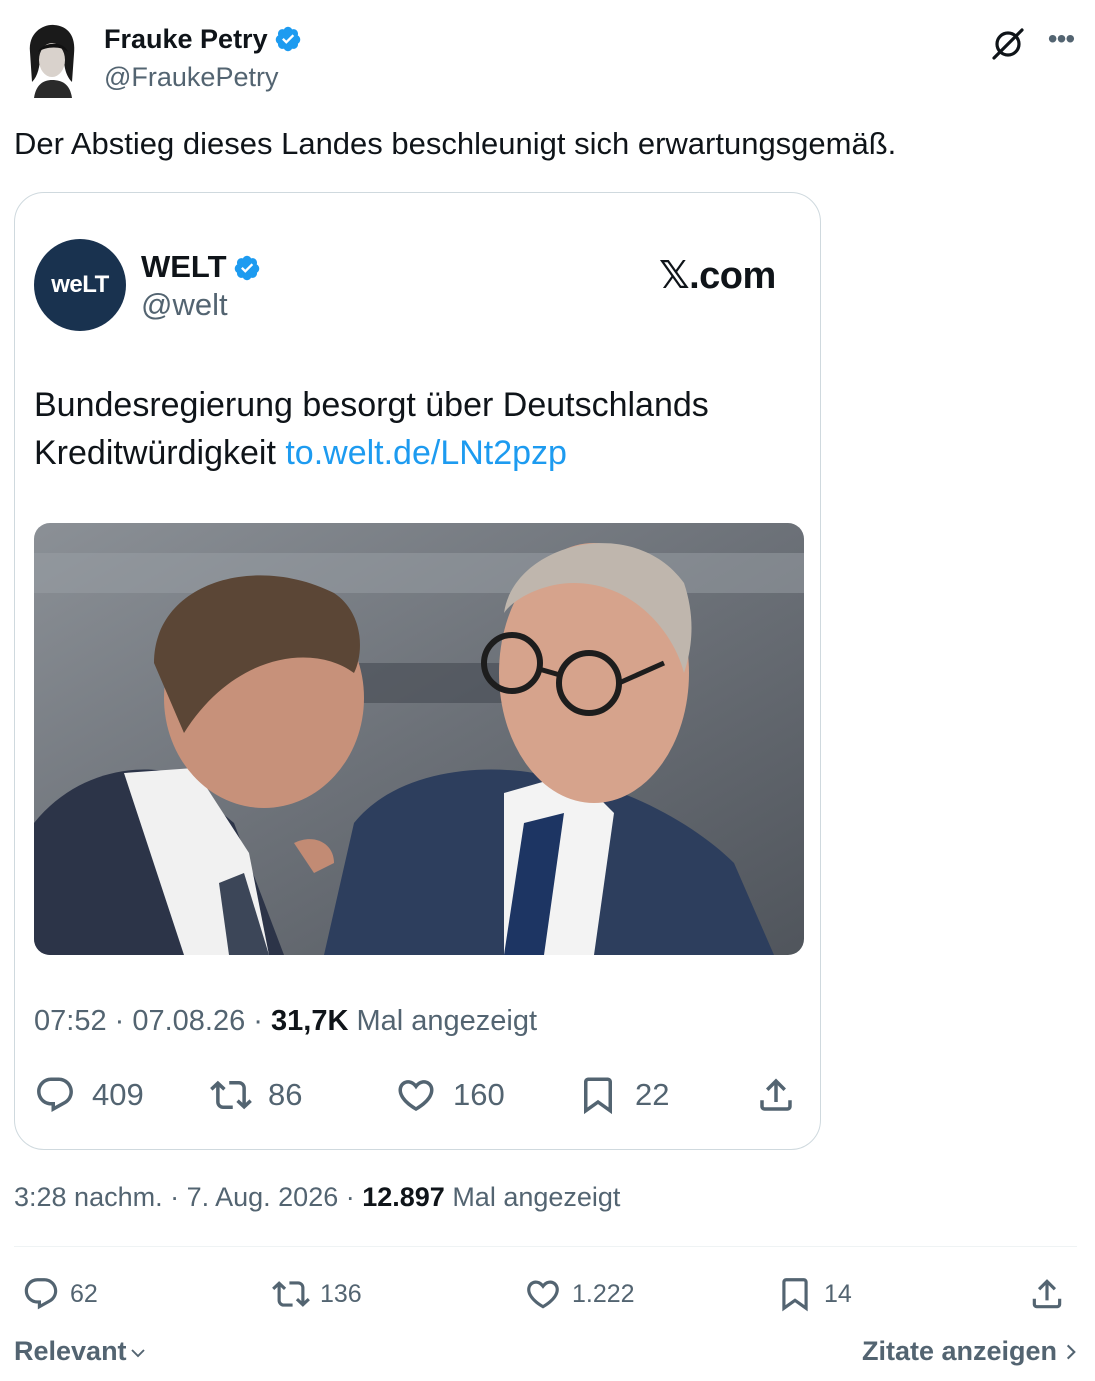 This screenshot has height=1381, width=1095. Describe the element at coordinates (479, 1094) in the screenshot. I see `embed-like-count: 160` at that location.